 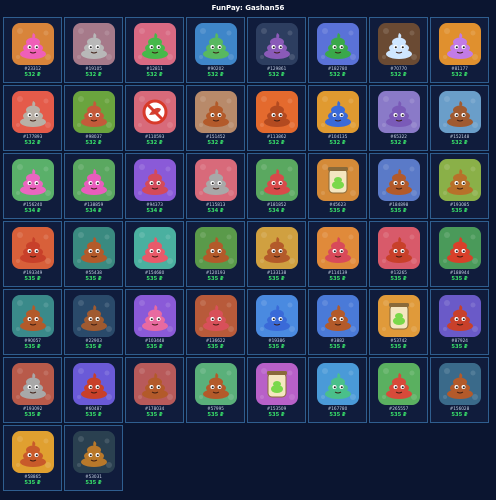 What do you see at coordinates (398, 50) in the screenshot?
I see `item-card: #70770 532 ₽` at bounding box center [398, 50].